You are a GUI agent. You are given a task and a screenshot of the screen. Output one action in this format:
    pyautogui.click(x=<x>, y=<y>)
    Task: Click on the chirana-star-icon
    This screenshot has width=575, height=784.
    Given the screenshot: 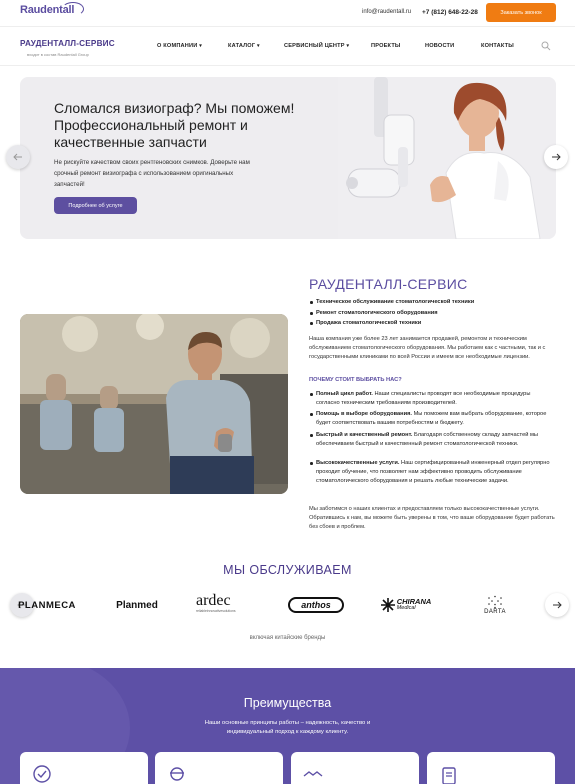 What is the action you would take?
    pyautogui.click(x=387, y=605)
    